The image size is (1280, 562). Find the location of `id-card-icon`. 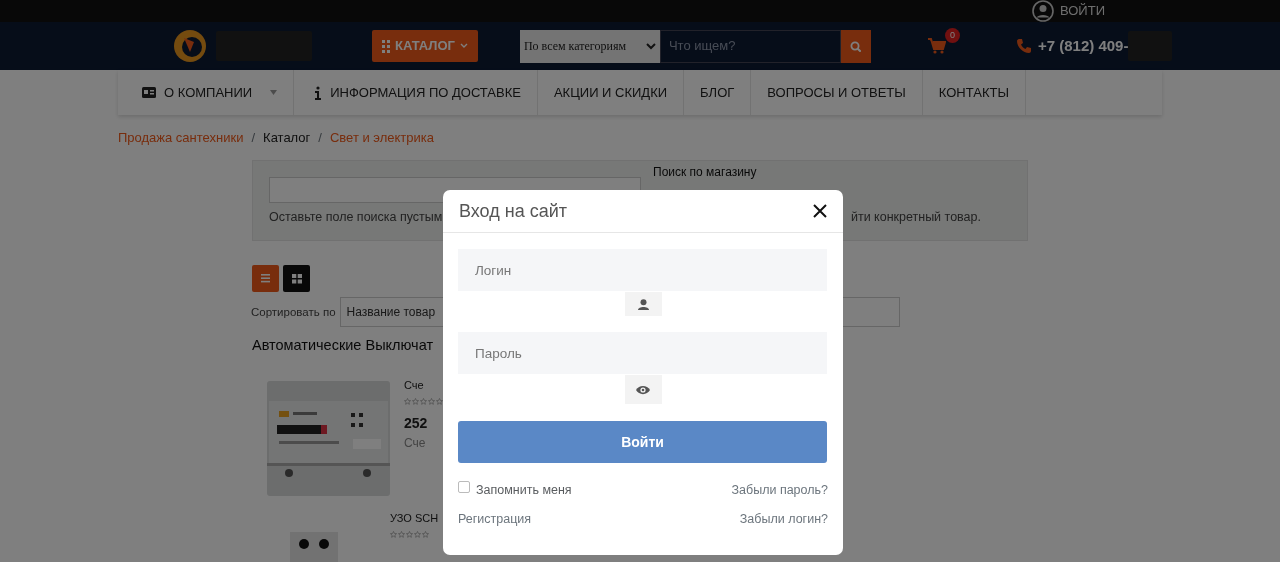

id-card-icon is located at coordinates (149, 92).